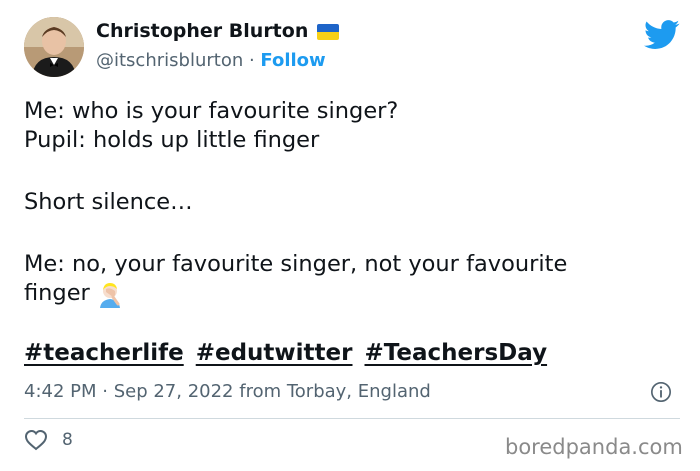 Image resolution: width=700 pixels, height=471 pixels. I want to click on follow-button: Follow, so click(292, 60).